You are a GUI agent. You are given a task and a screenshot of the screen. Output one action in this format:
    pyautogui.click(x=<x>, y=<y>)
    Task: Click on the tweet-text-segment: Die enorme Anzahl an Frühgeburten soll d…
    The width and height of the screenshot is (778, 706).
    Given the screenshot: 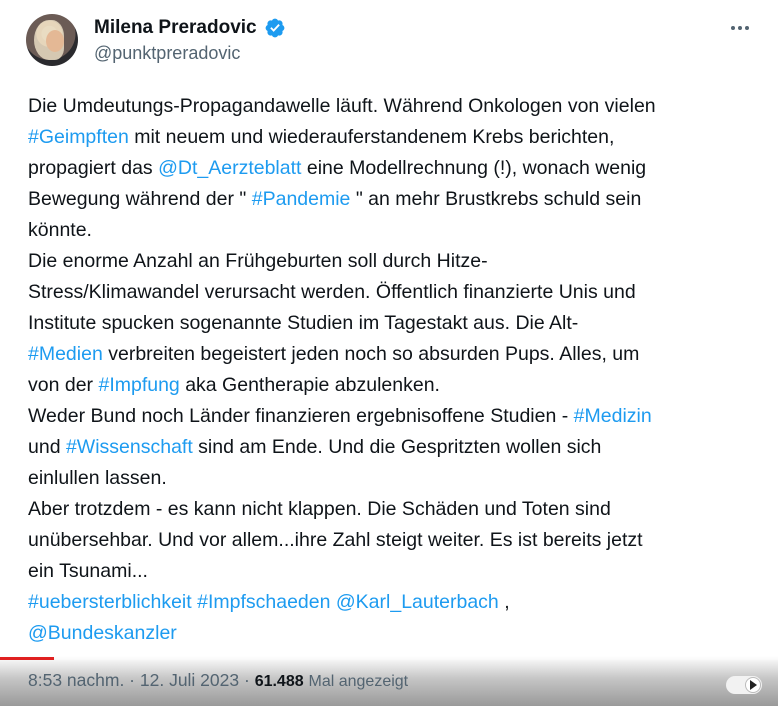 What is the action you would take?
    pyautogui.click(x=258, y=261)
    